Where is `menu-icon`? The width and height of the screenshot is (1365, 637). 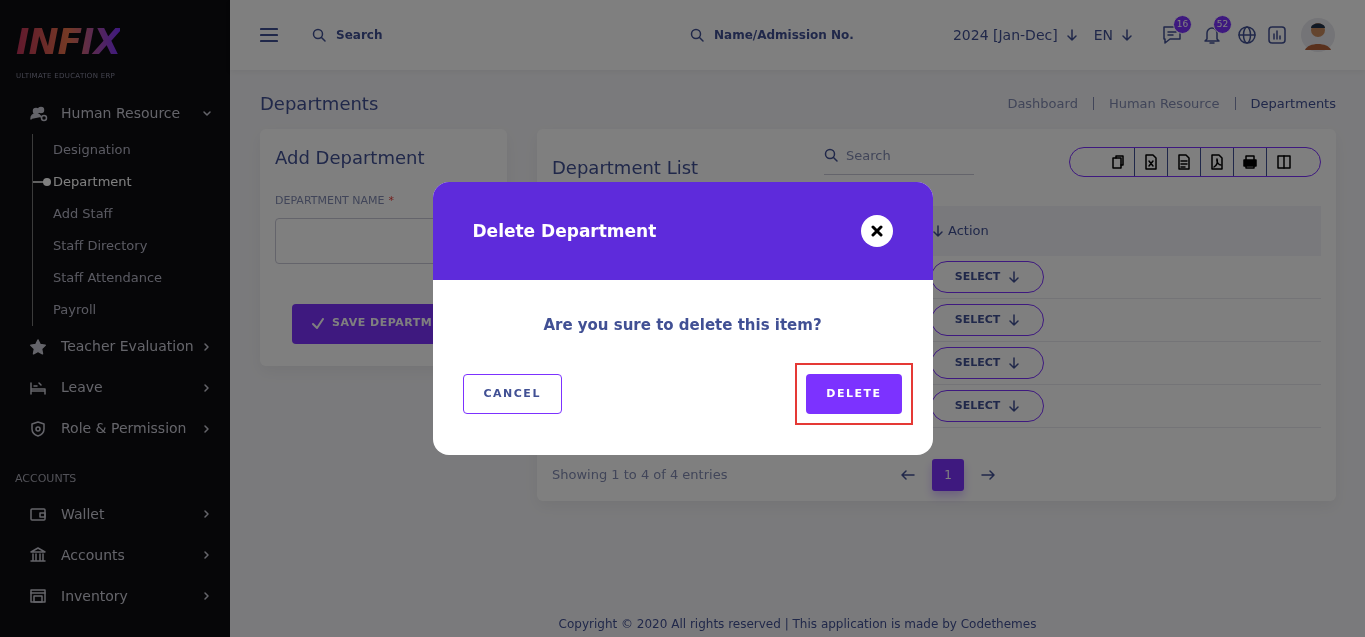
menu-icon is located at coordinates (269, 35).